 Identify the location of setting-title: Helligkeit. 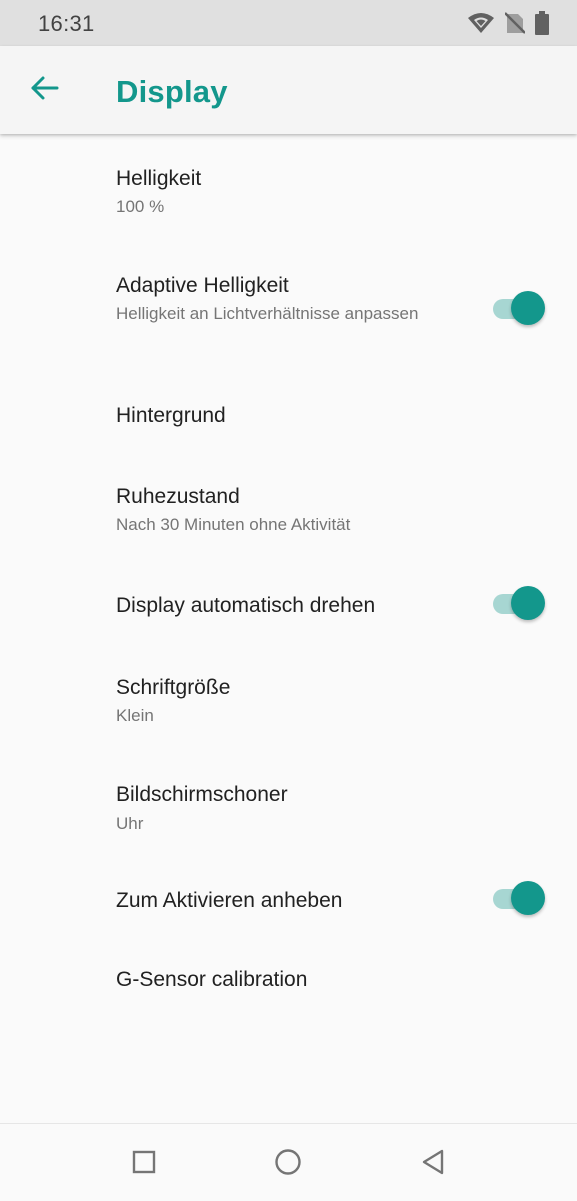
(159, 178).